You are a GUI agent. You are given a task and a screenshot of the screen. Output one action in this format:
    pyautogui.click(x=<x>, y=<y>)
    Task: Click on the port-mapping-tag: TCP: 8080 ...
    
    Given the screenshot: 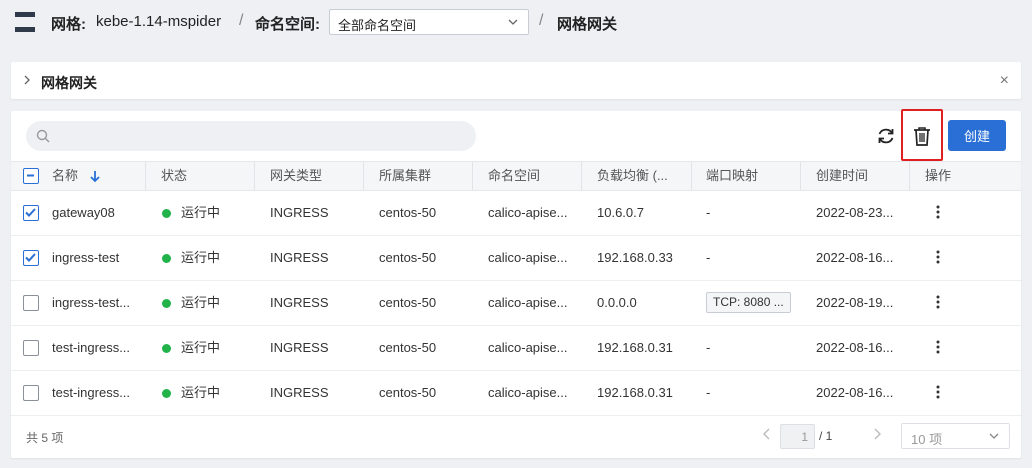 What is the action you would take?
    pyautogui.click(x=748, y=302)
    